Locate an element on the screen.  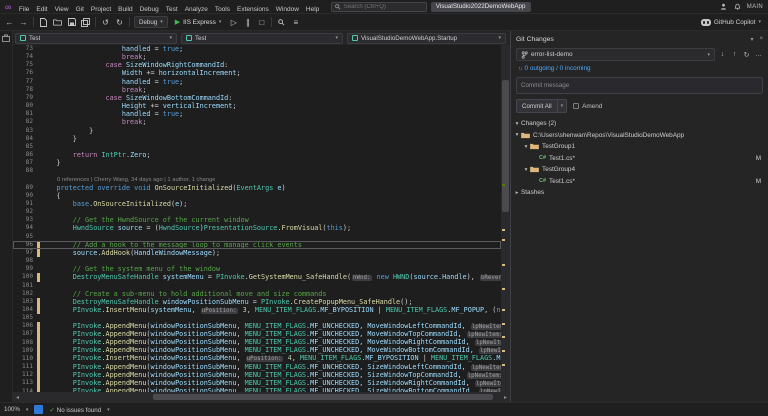
git-tree-item-folder: ▾ TestGroup1 is located at coordinates (639, 147).